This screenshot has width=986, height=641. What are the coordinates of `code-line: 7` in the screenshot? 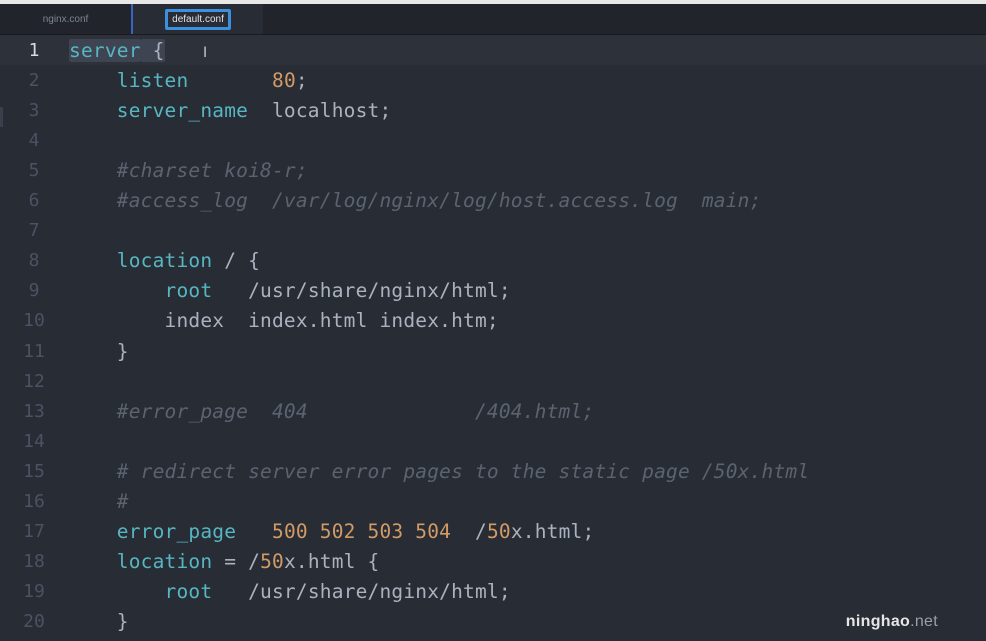 It's located at (493, 231).